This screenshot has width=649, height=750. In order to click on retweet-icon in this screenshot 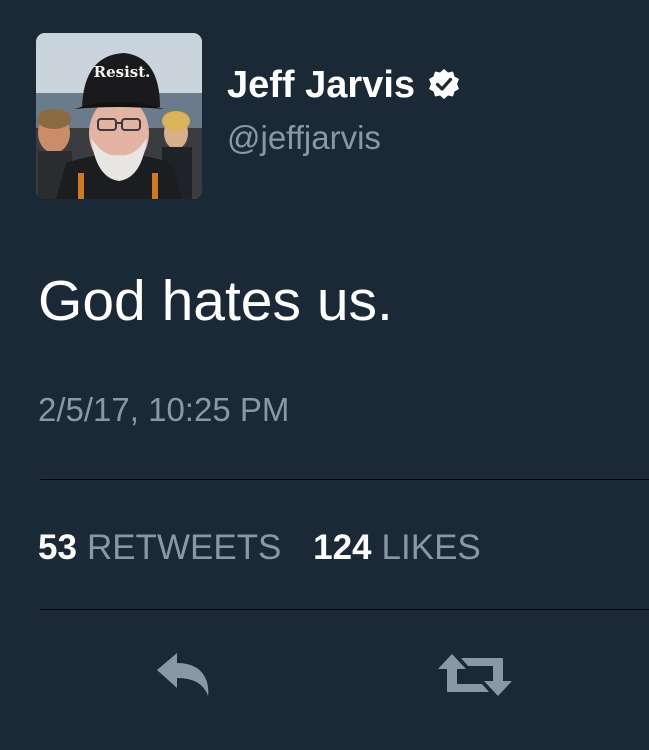, I will do `click(475, 675)`.